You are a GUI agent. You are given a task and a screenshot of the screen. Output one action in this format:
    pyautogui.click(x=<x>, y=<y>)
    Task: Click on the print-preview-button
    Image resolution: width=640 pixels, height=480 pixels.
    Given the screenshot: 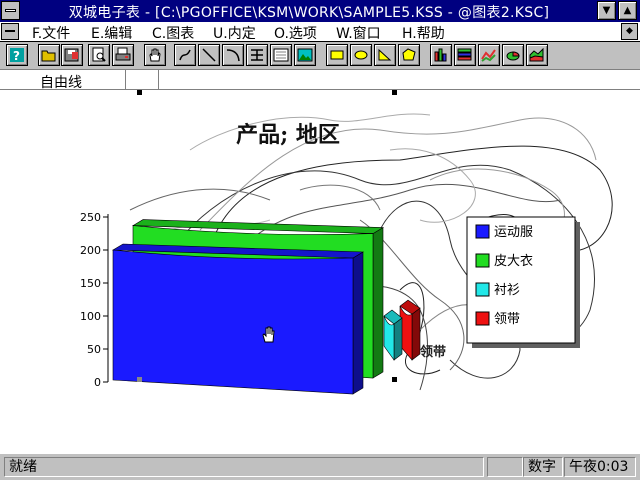 What is the action you would take?
    pyautogui.click(x=99, y=55)
    